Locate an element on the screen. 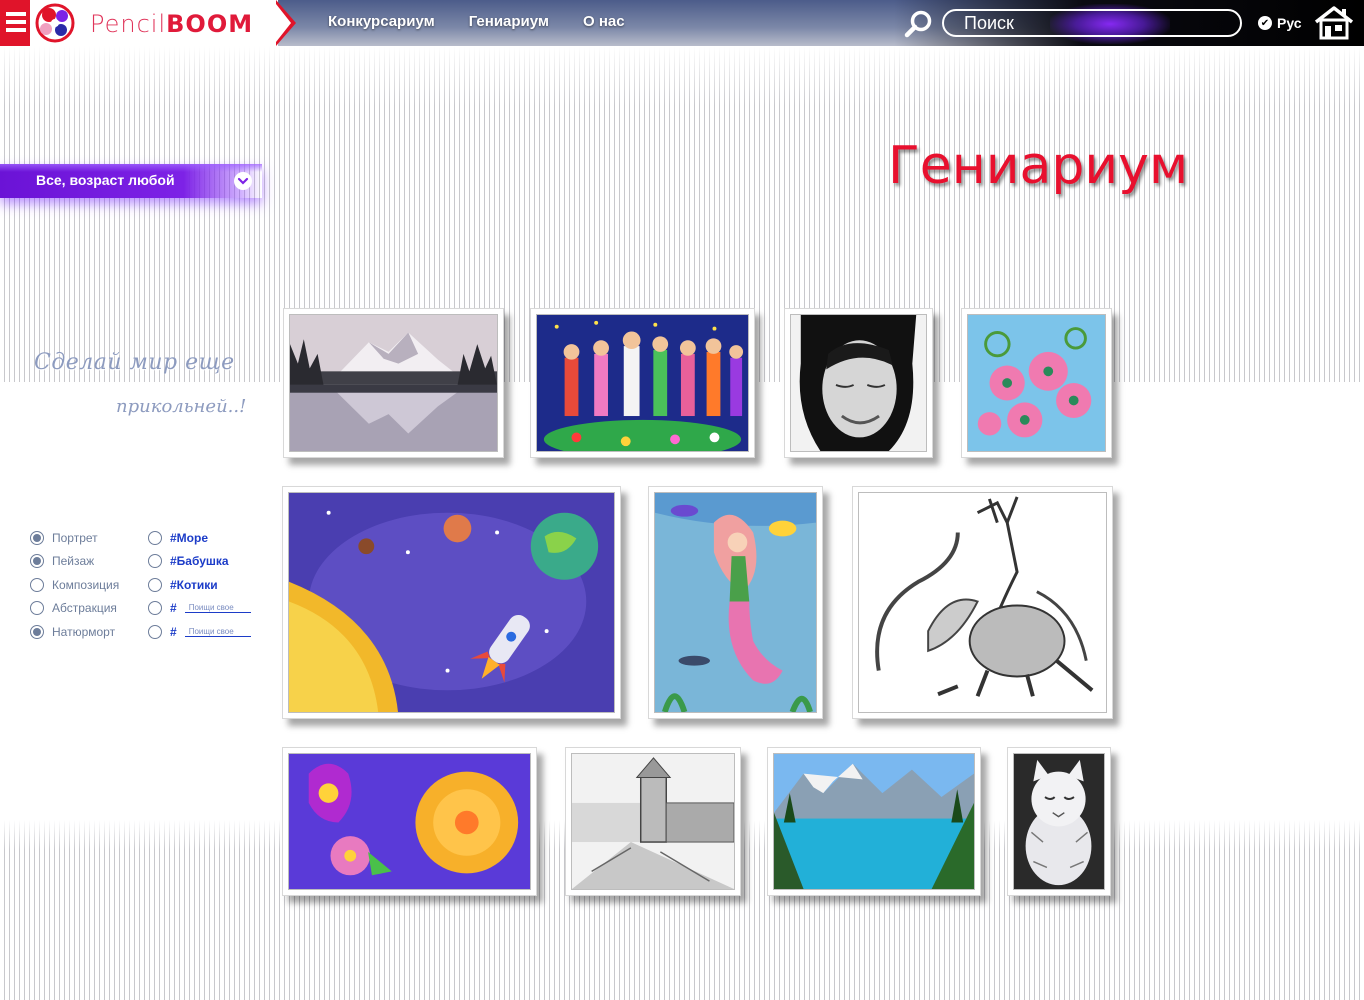  gallery-item-space-painting is located at coordinates (451, 602).